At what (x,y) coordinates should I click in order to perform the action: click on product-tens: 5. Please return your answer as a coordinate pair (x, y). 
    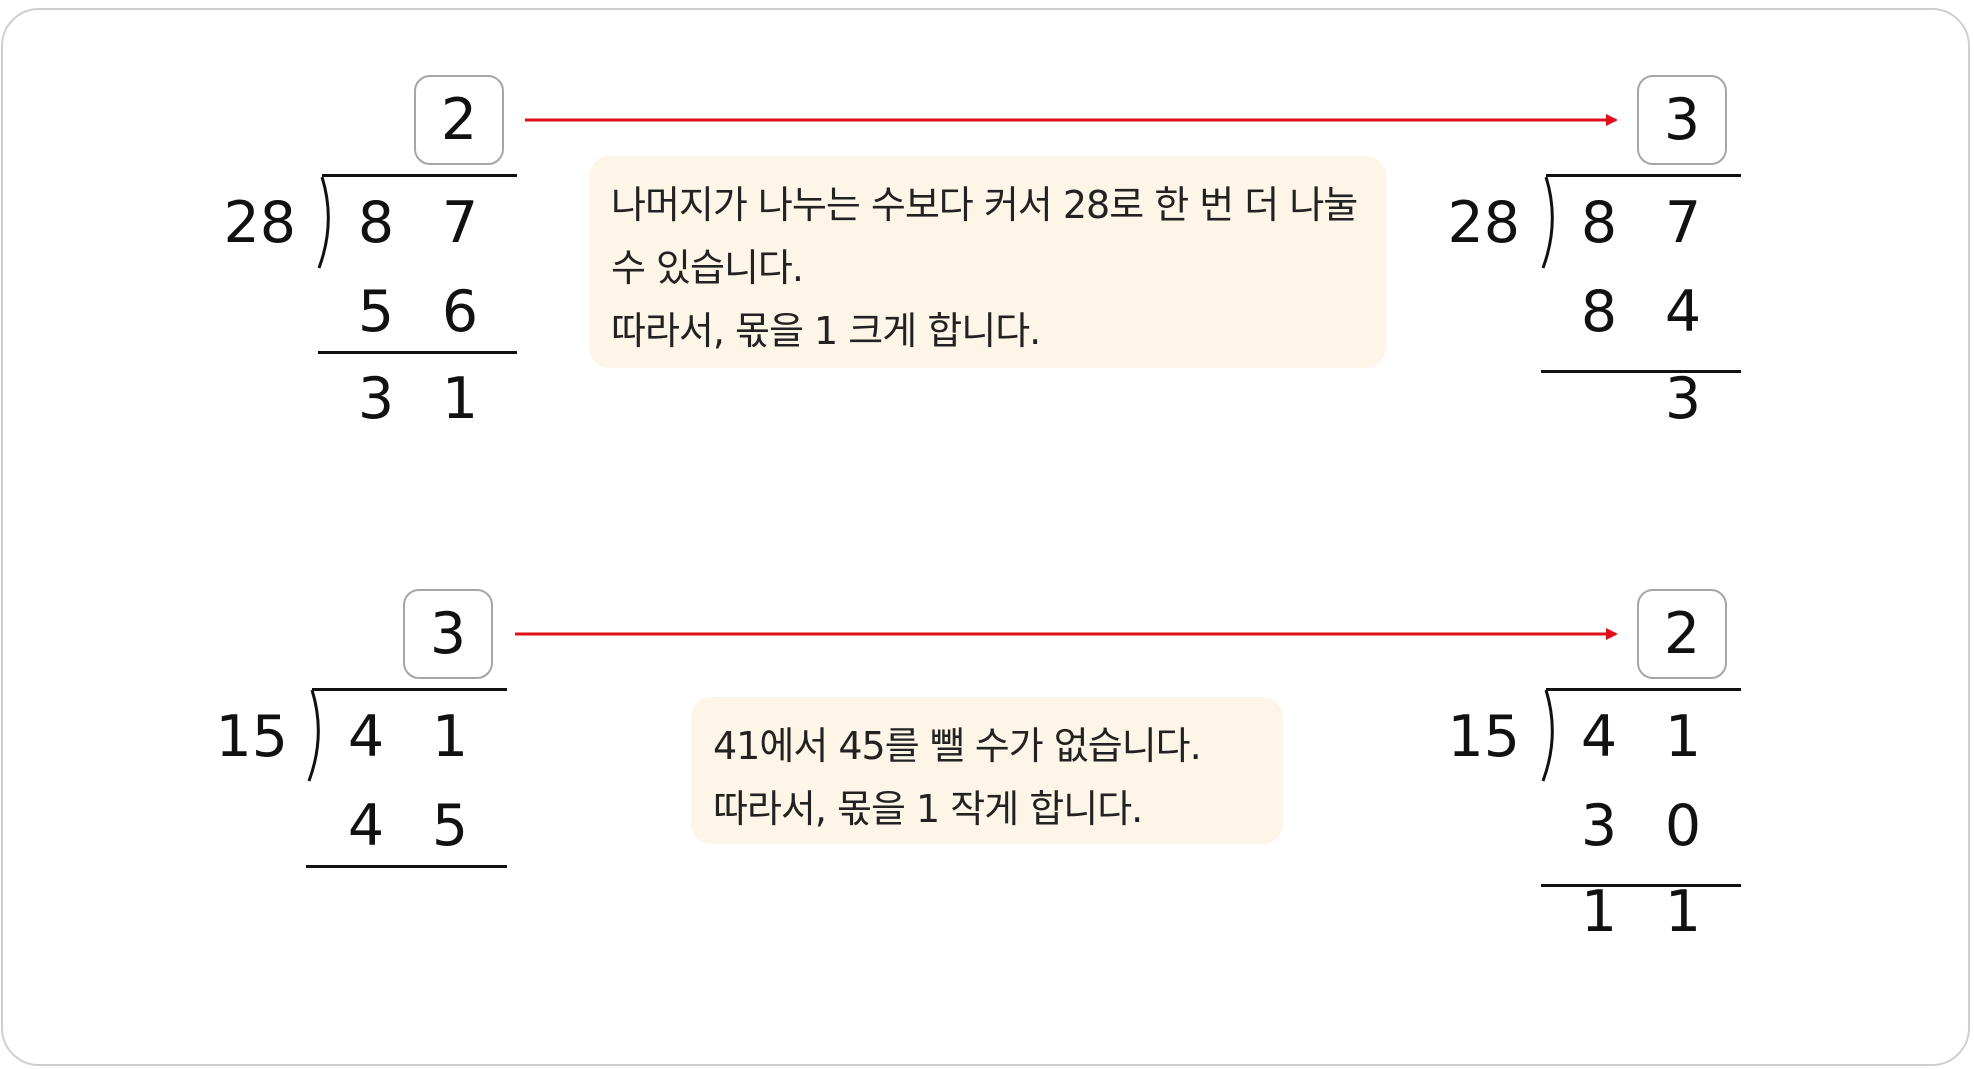
    Looking at the image, I should click on (376, 312).